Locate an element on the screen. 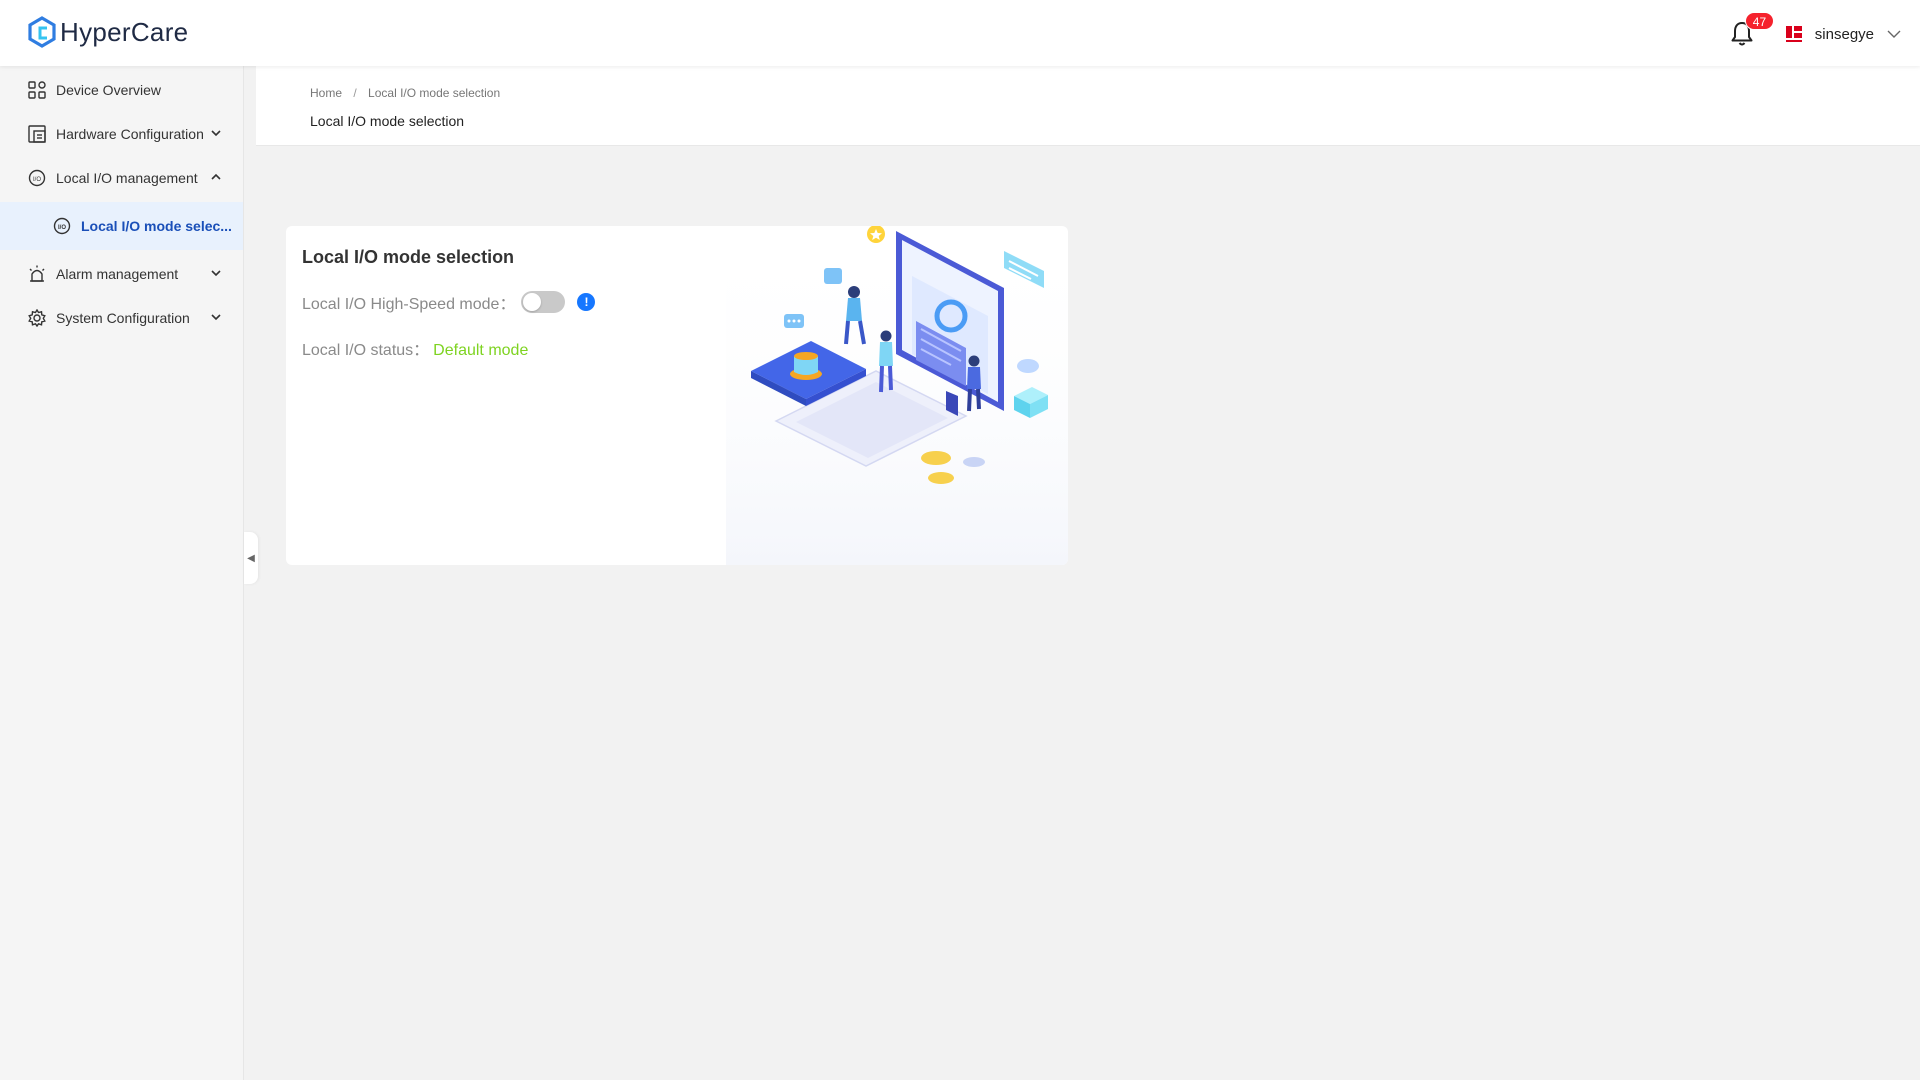 This screenshot has width=1920, height=1080. grid-icon is located at coordinates (37, 90).